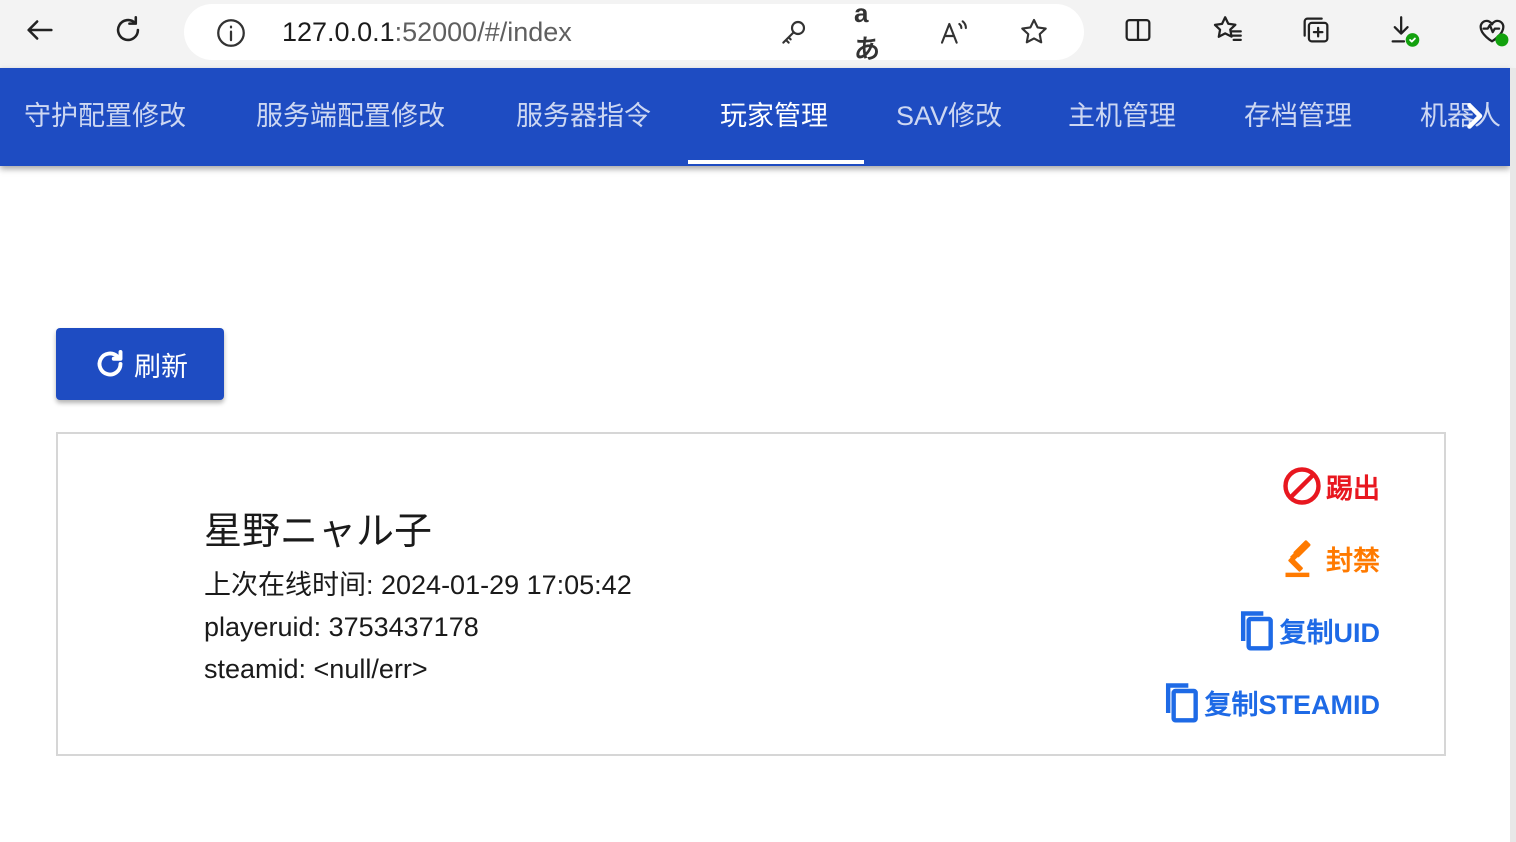  What do you see at coordinates (1298, 116) in the screenshot?
I see `tab-save-management: 存档管理` at bounding box center [1298, 116].